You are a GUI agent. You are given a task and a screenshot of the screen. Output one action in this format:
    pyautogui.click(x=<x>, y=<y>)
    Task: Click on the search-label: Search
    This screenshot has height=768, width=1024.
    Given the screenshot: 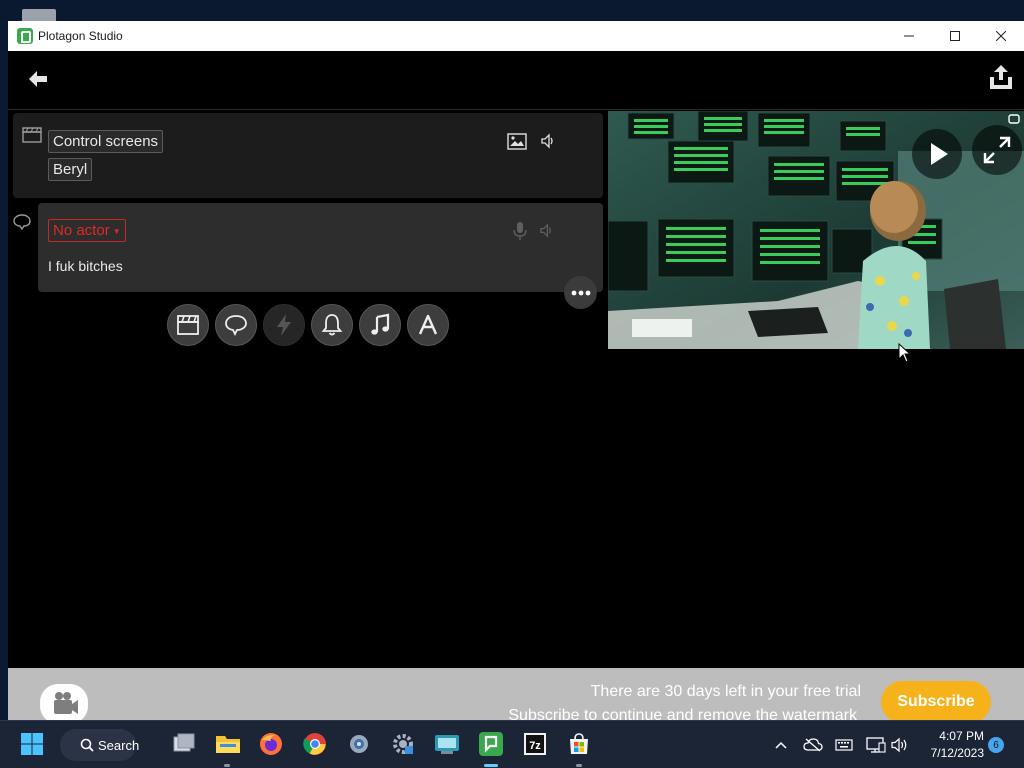 What is the action you would take?
    pyautogui.click(x=119, y=745)
    